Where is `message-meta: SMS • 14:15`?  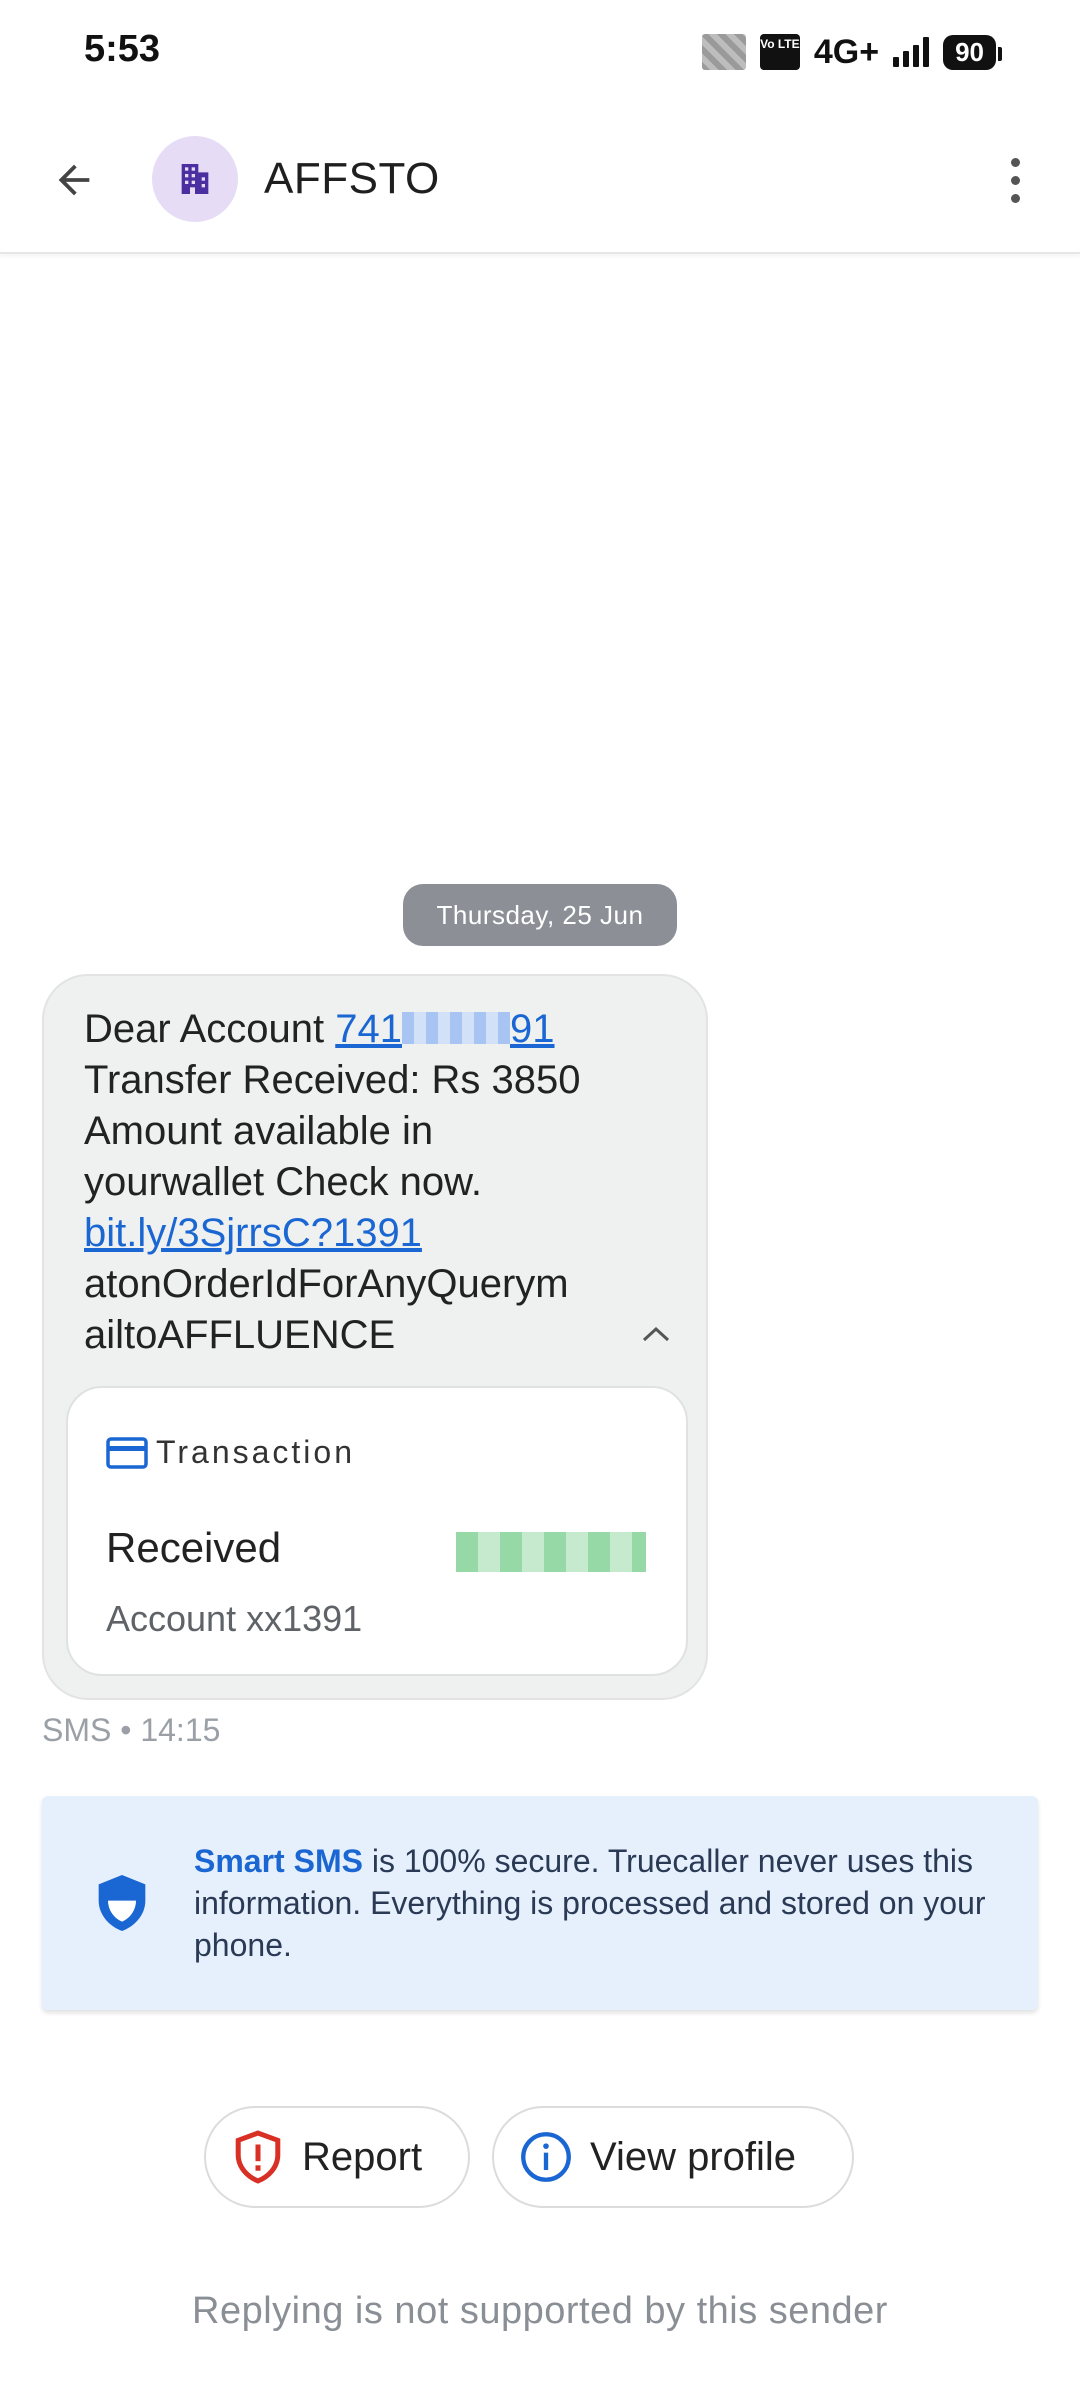
message-meta: SMS • 14:15 is located at coordinates (131, 1730).